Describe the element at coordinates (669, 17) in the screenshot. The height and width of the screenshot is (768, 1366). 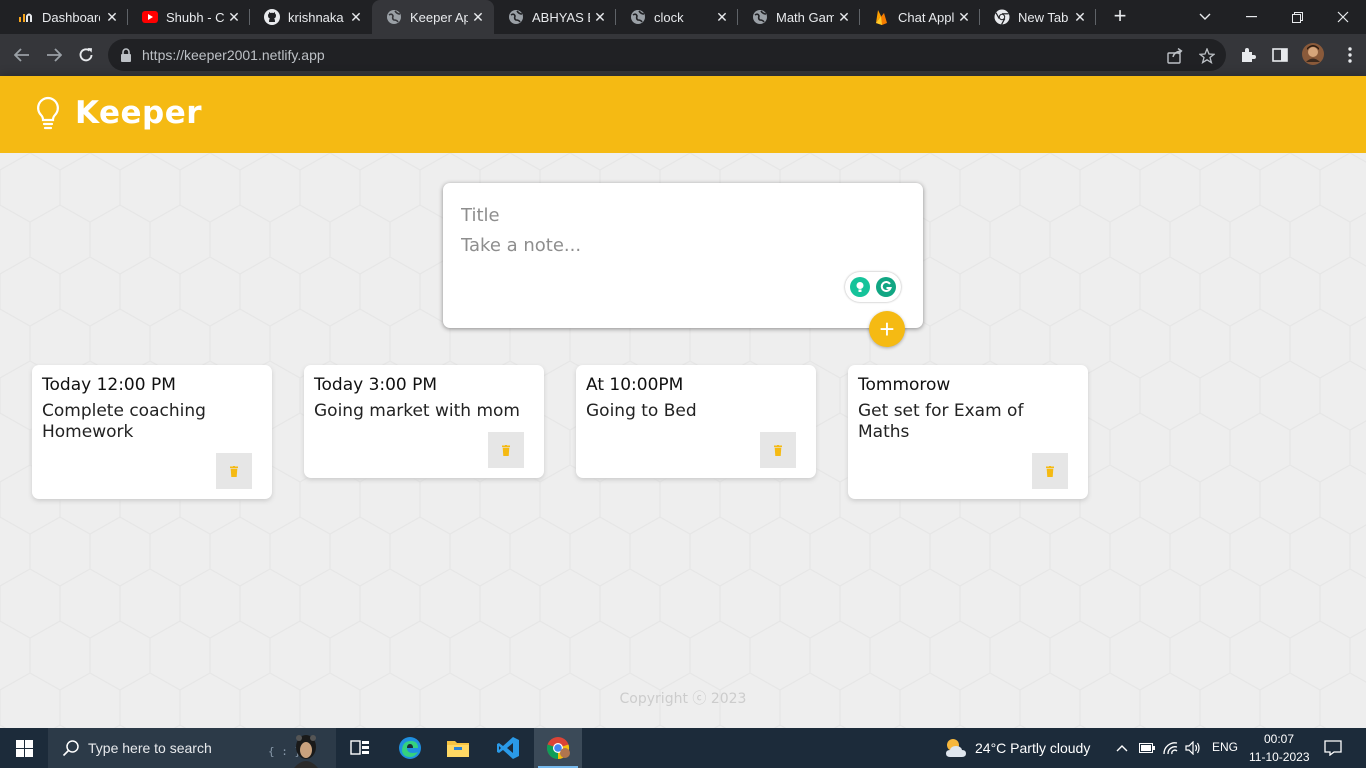
I see `tab-title: clock` at that location.